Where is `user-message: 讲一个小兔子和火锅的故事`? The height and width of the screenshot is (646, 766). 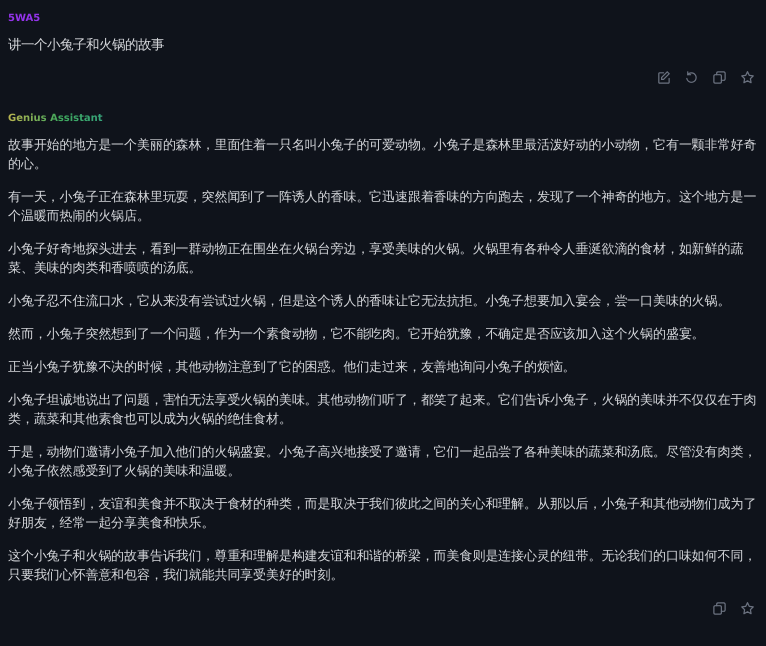
user-message: 讲一个小兔子和火锅的故事 is located at coordinates (86, 46).